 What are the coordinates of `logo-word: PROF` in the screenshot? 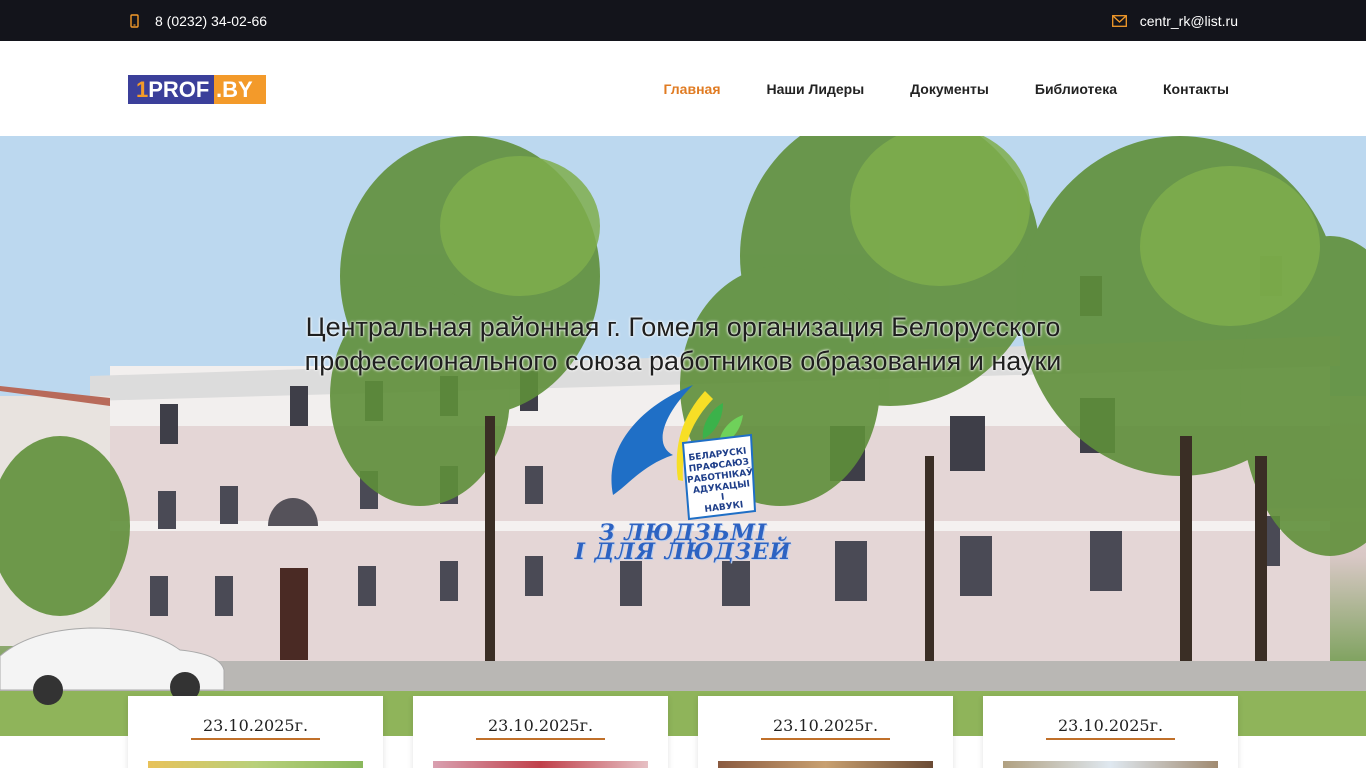 It's located at (179, 89).